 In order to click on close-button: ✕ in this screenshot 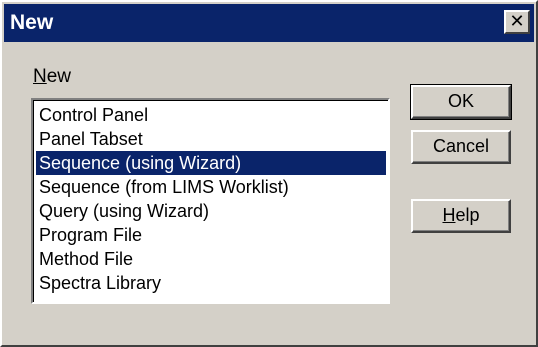, I will do `click(517, 22)`.